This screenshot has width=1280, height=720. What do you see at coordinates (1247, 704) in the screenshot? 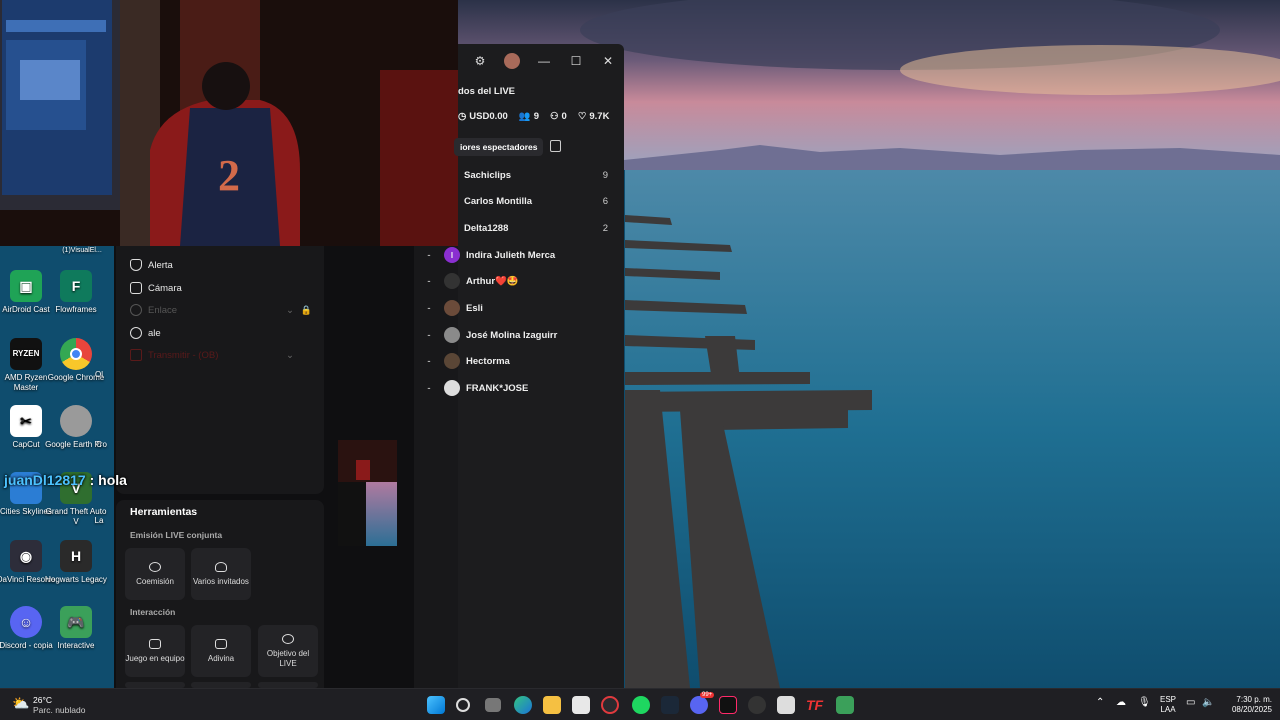
I see `clock: 7:30 p. m. 08/20/2025` at bounding box center [1247, 704].